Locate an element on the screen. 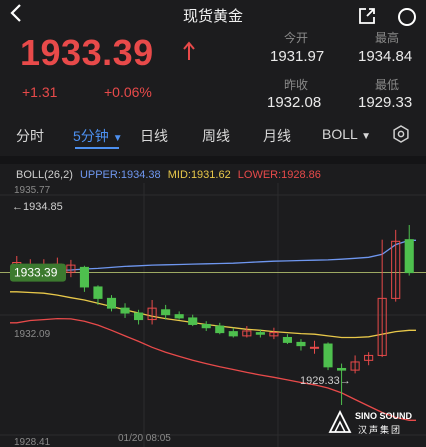  section-divider is located at coordinates (213, 160).